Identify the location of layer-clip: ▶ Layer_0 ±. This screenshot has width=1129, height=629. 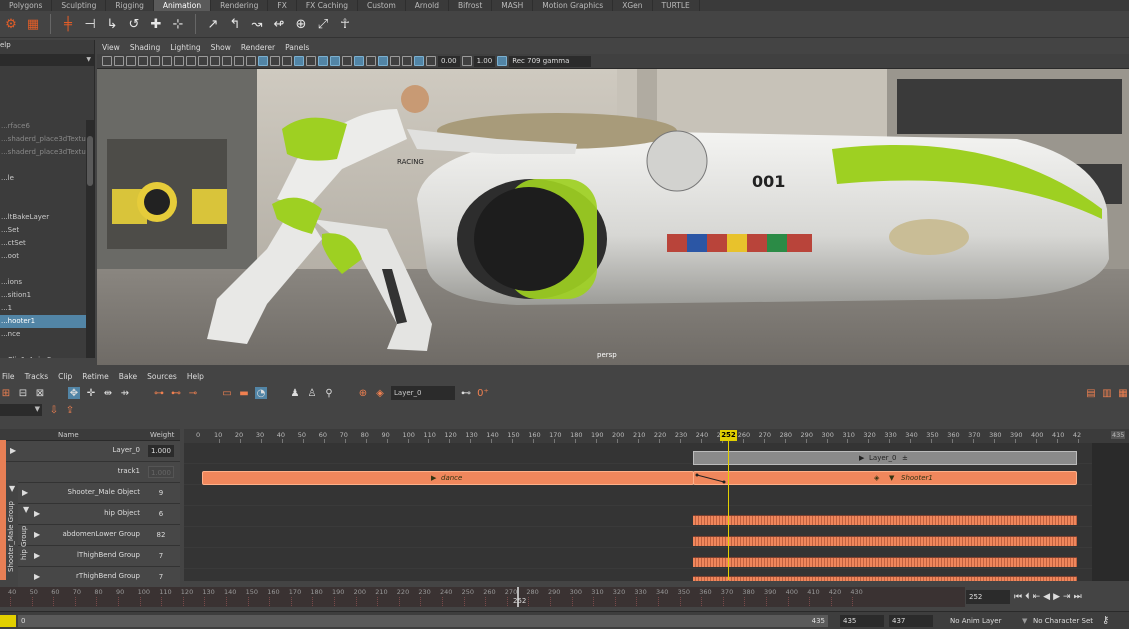
(885, 458).